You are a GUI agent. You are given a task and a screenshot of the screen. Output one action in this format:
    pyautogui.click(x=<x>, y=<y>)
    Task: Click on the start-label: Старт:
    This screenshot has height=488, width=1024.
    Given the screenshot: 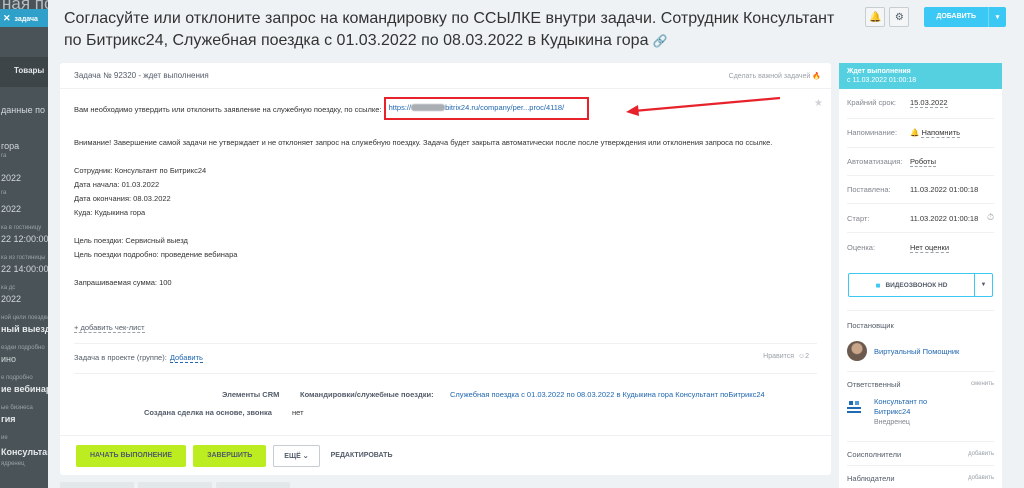 What is the action you would take?
    pyautogui.click(x=858, y=218)
    